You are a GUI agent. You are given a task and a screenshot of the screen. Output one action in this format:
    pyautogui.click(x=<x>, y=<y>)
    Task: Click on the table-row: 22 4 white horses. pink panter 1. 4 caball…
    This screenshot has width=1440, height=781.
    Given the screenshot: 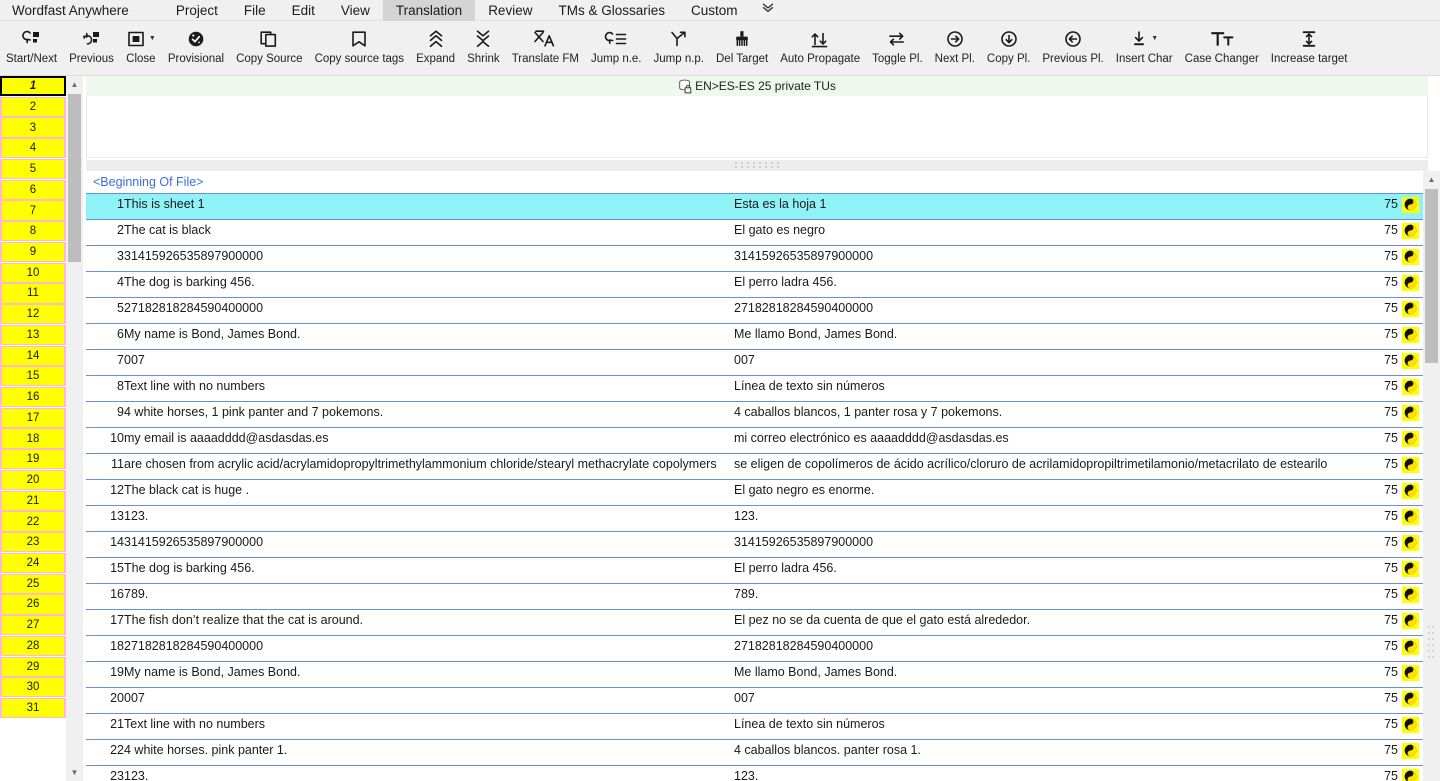 What is the action you would take?
    pyautogui.click(x=754, y=752)
    